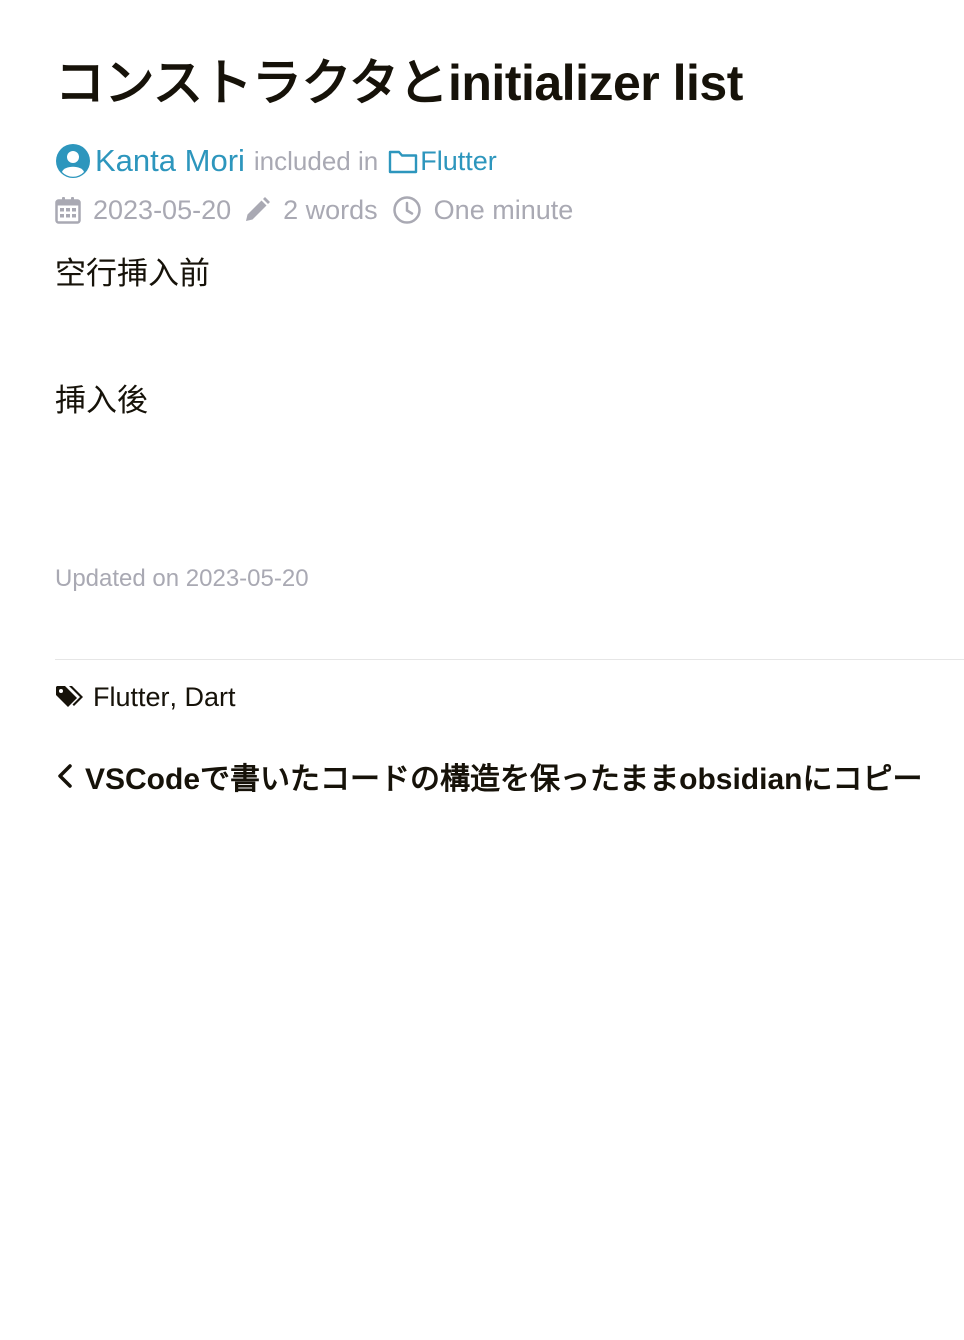  What do you see at coordinates (504, 779) in the screenshot?
I see `prev-post-title: VSCodeで書いたコードの構造を保ったままobsidianにコピー` at bounding box center [504, 779].